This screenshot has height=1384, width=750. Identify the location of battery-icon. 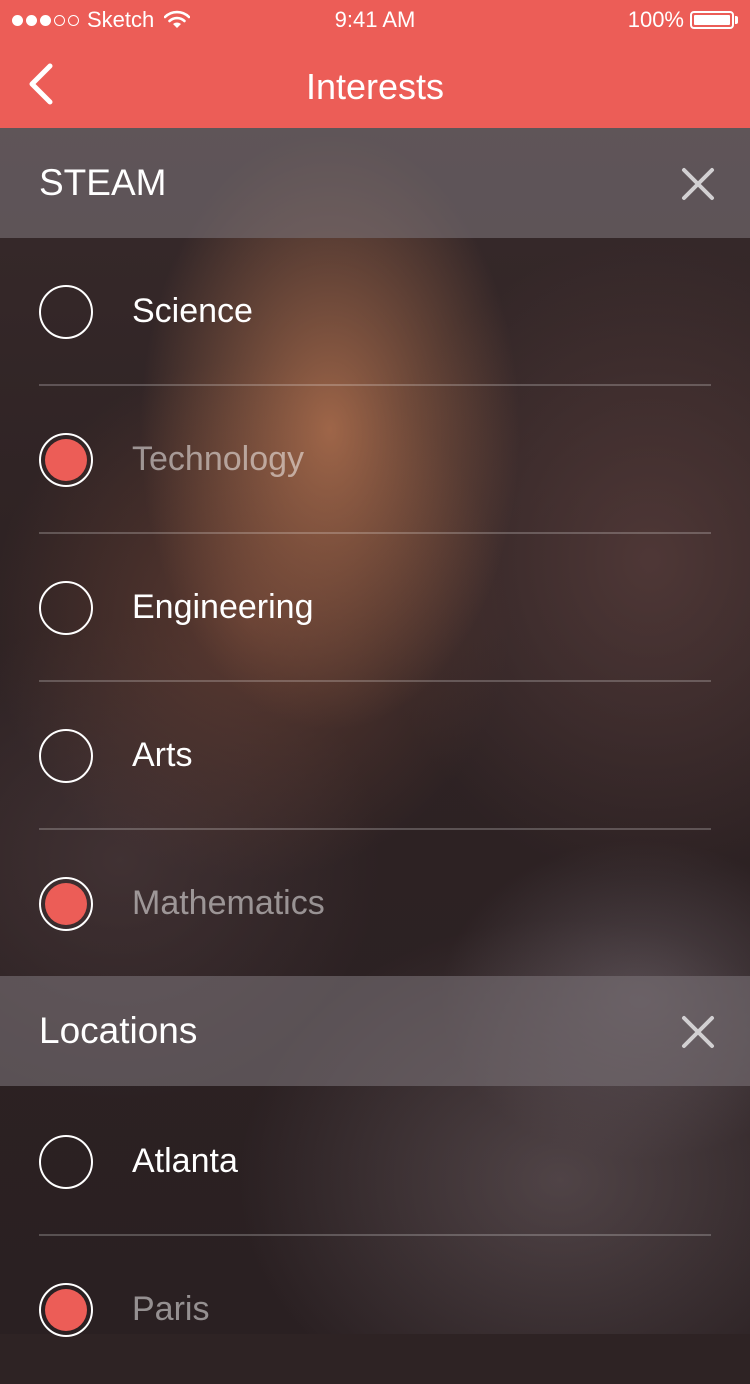
(712, 20).